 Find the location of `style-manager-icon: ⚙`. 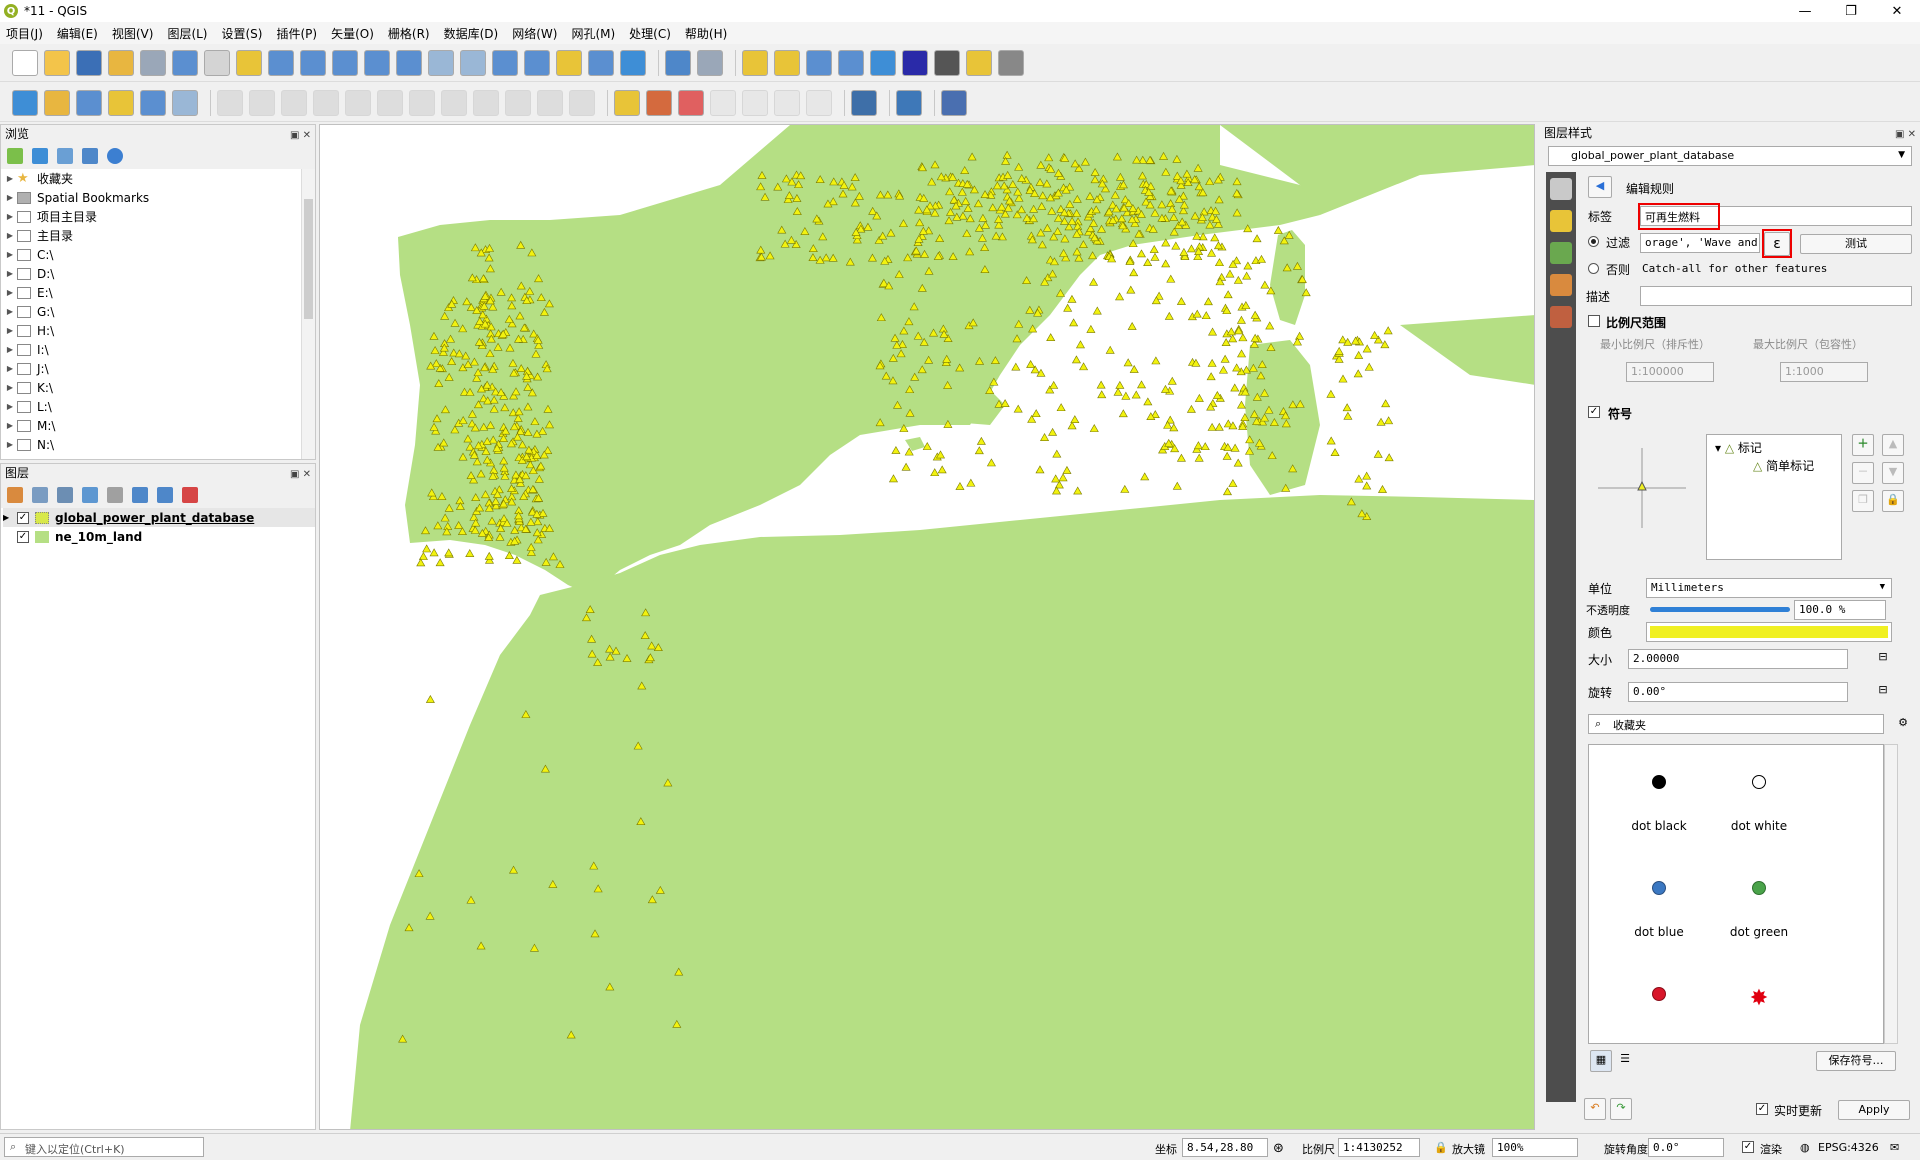

style-manager-icon: ⚙ is located at coordinates (1903, 724).